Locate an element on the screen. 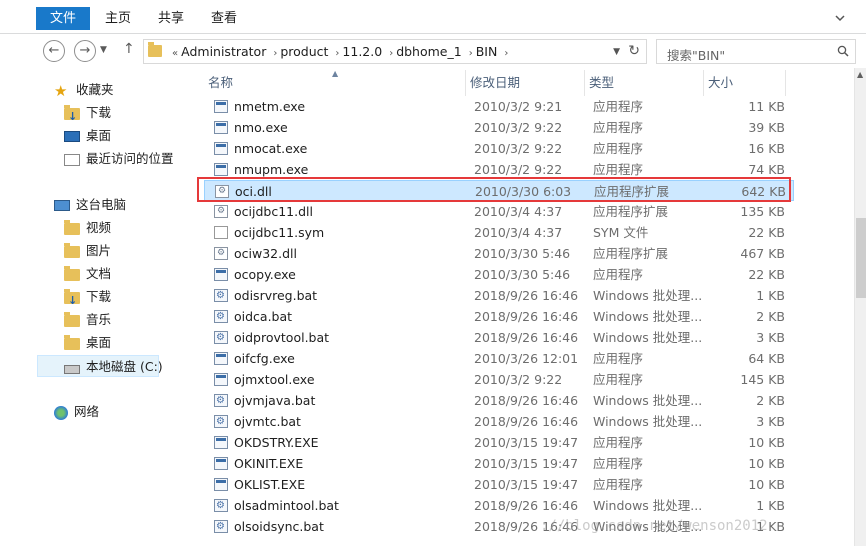  recent-places-icon is located at coordinates (72, 159).